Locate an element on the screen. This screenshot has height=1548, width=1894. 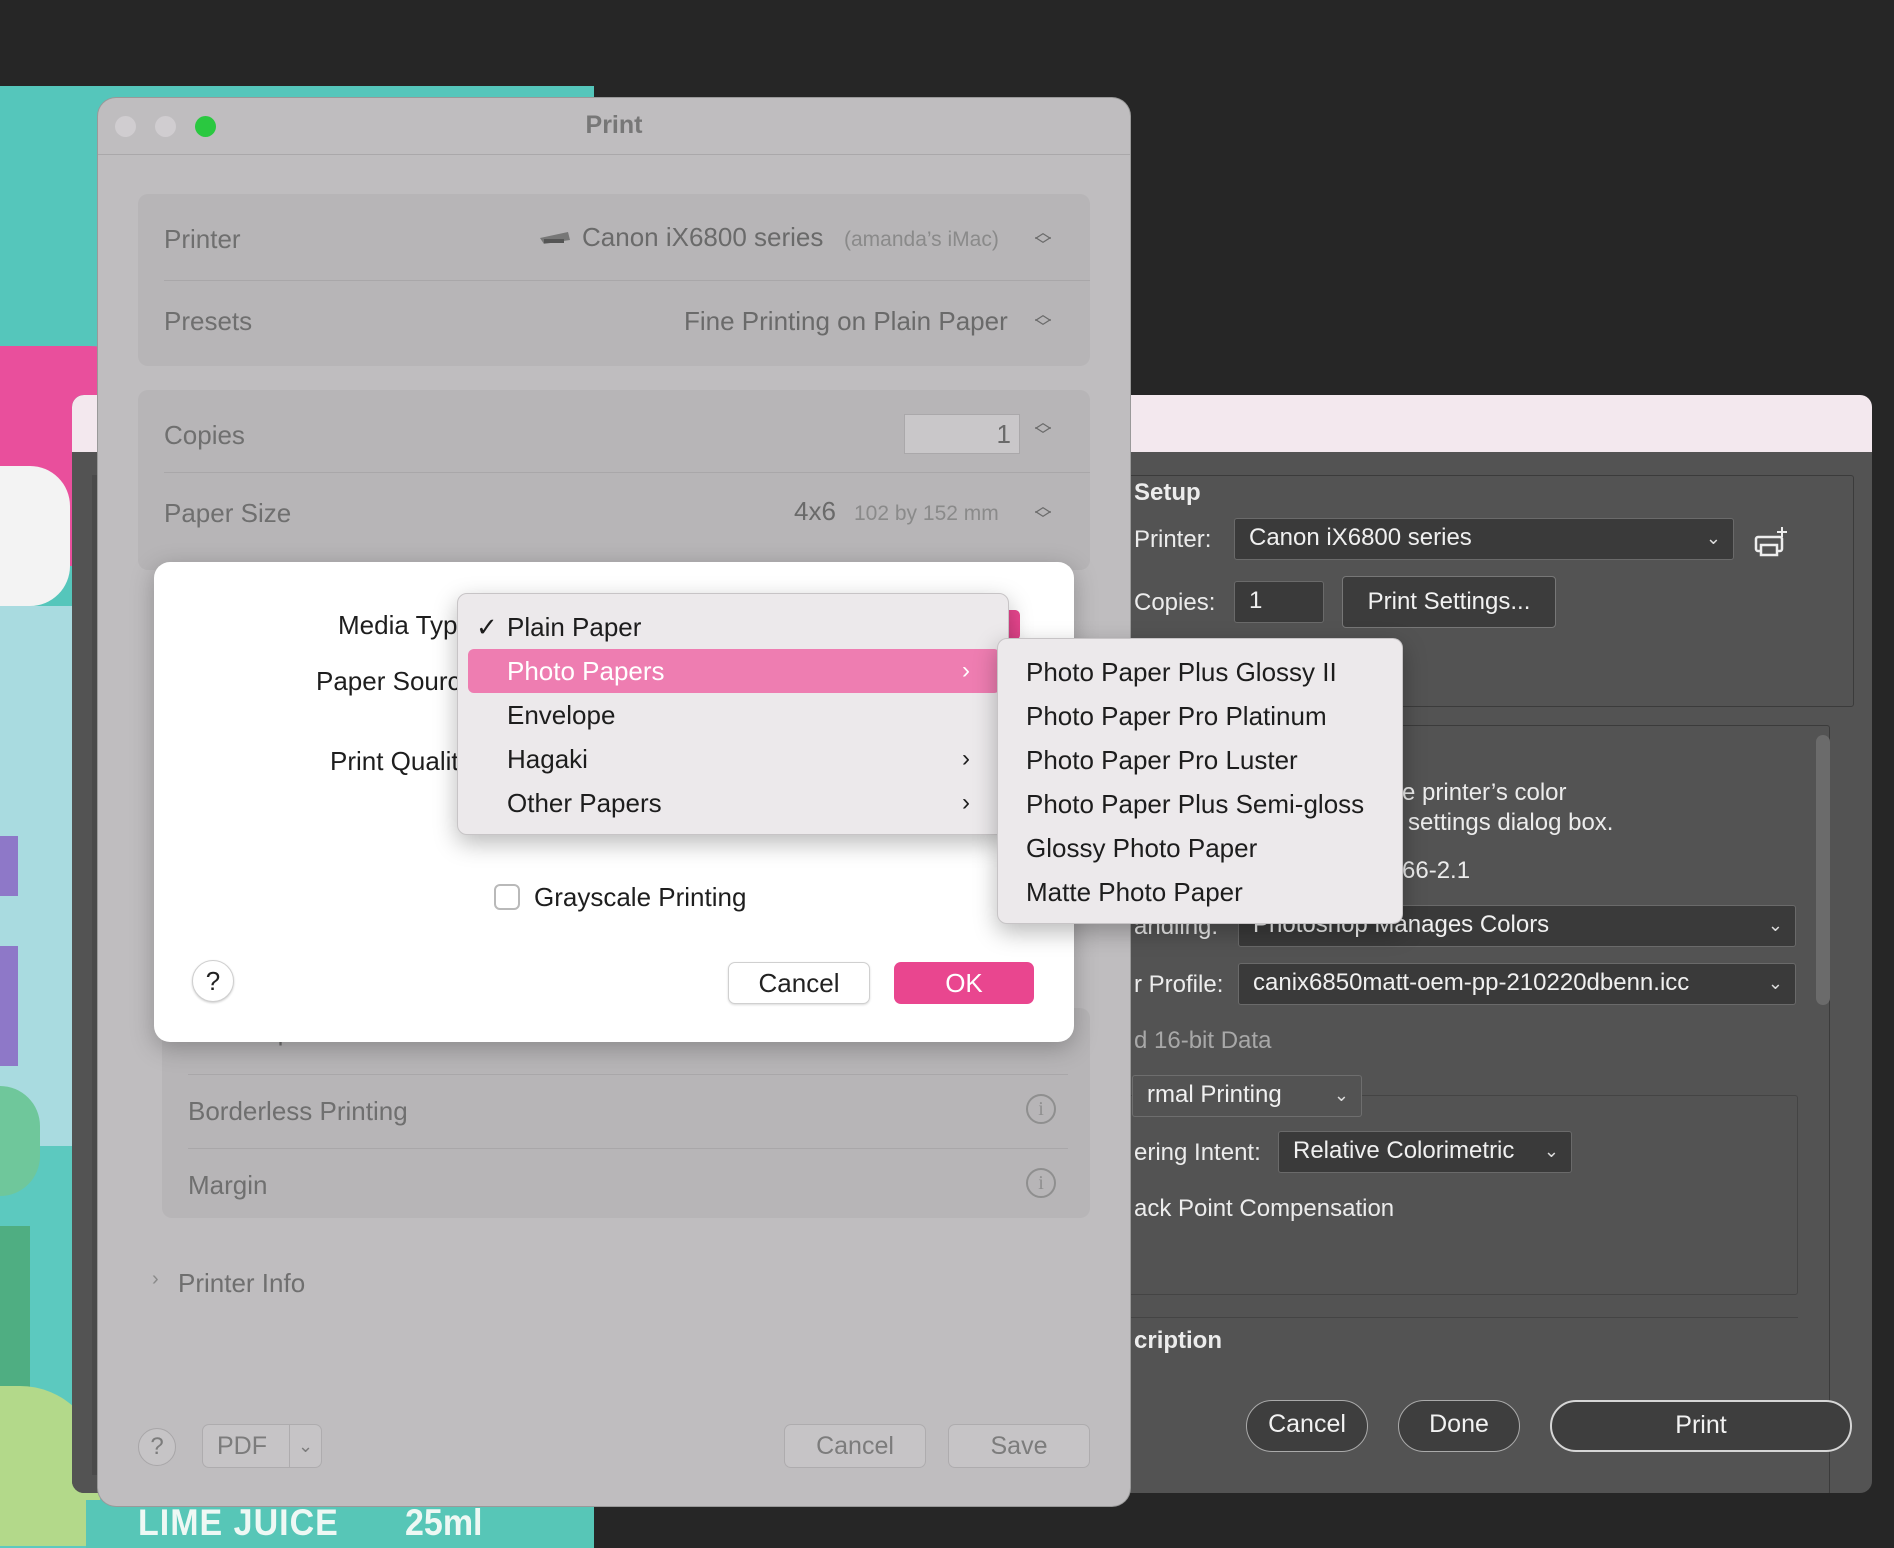
profile-fragment: 66-2.1 is located at coordinates (1436, 870).